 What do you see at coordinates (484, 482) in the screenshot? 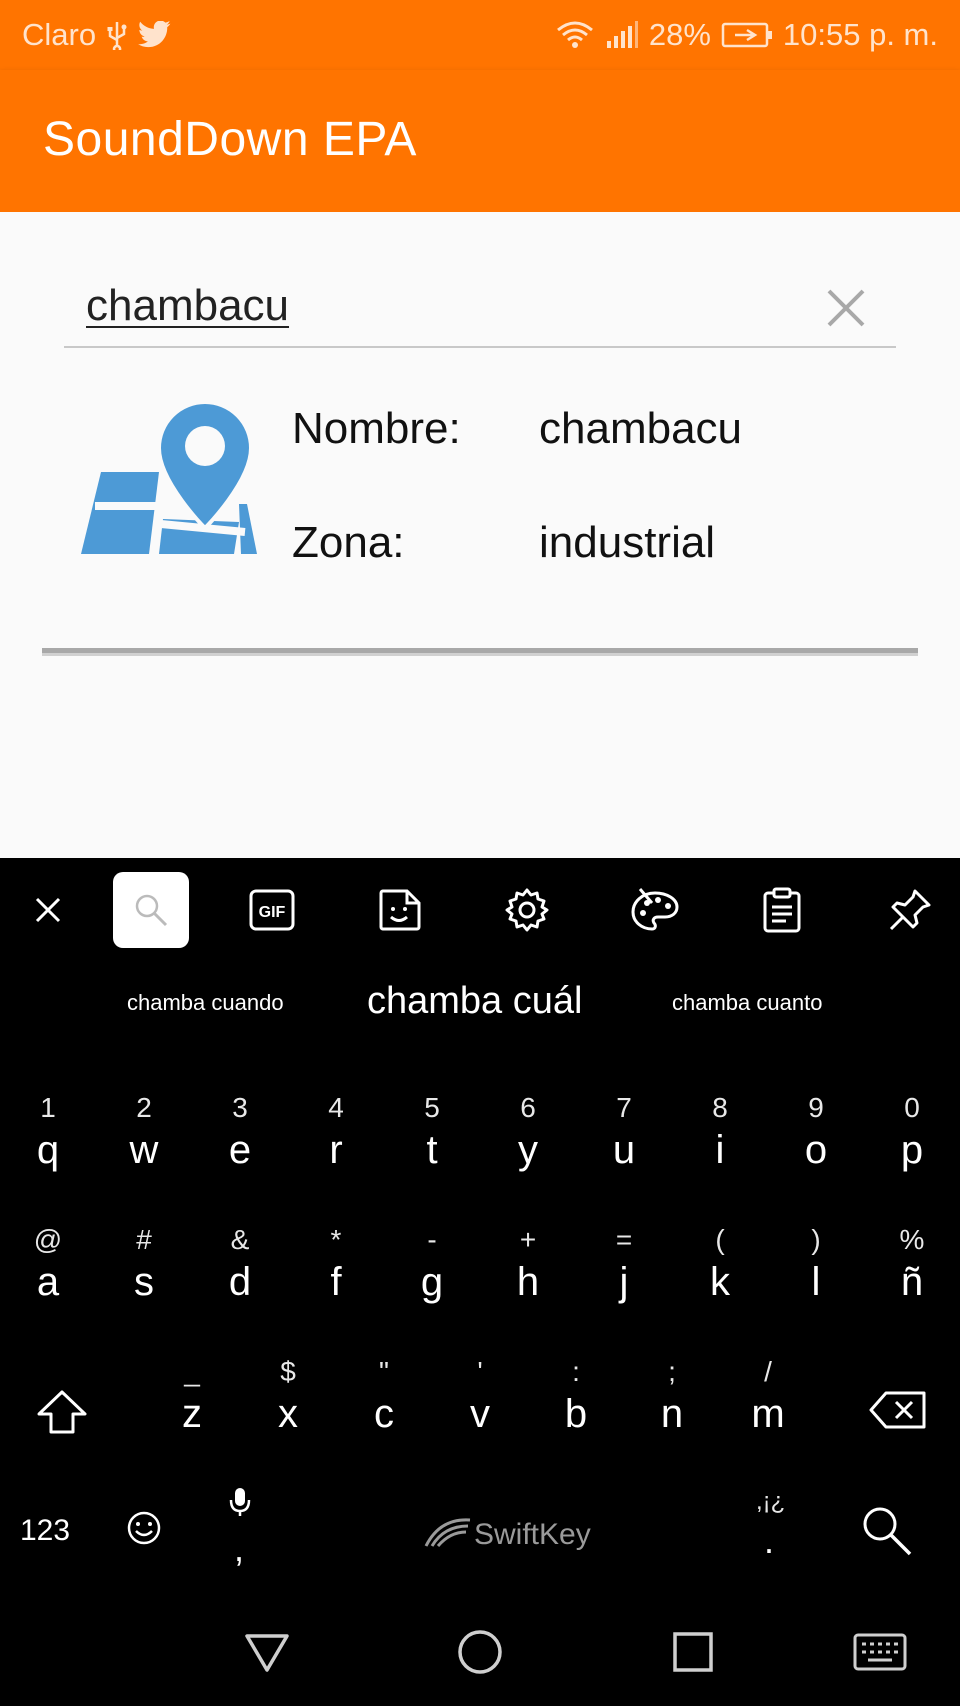
I see `list-item: Nombre: chambacu Zona: industrial` at bounding box center [484, 482].